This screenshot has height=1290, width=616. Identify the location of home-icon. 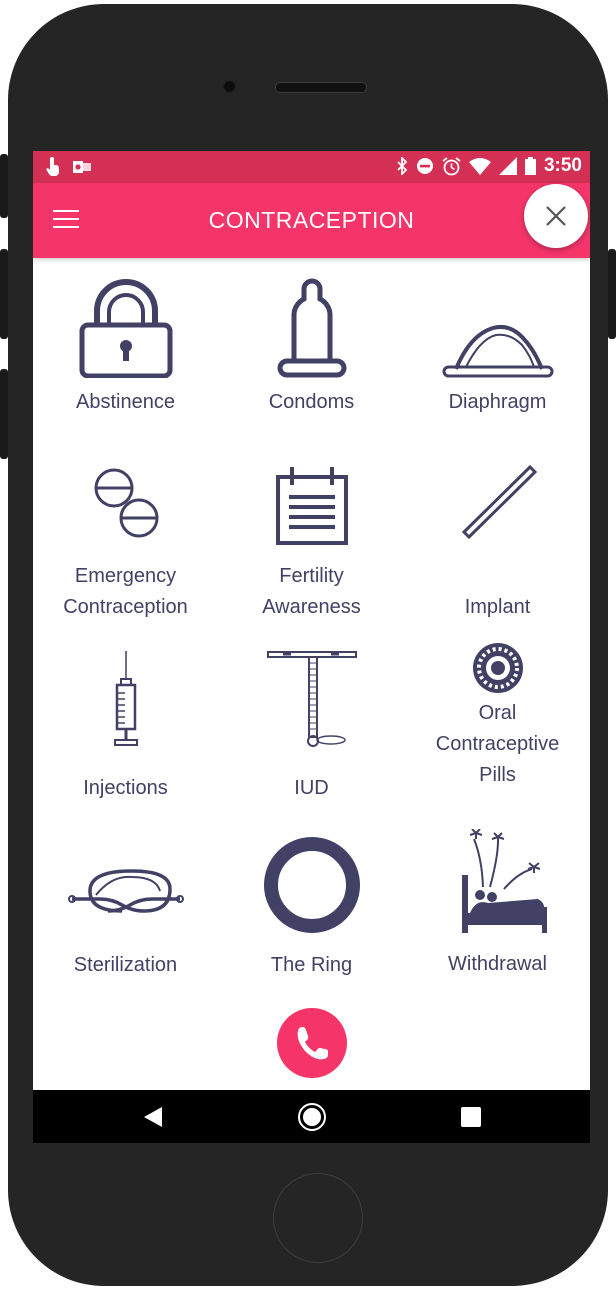
(312, 1117).